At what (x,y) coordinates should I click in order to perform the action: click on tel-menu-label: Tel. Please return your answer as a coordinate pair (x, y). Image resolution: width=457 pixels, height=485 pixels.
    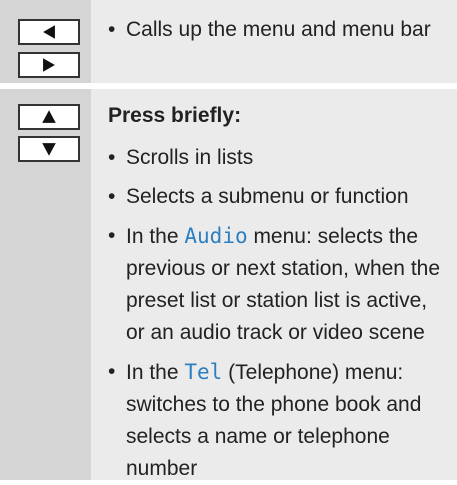
    Looking at the image, I should click on (203, 372).